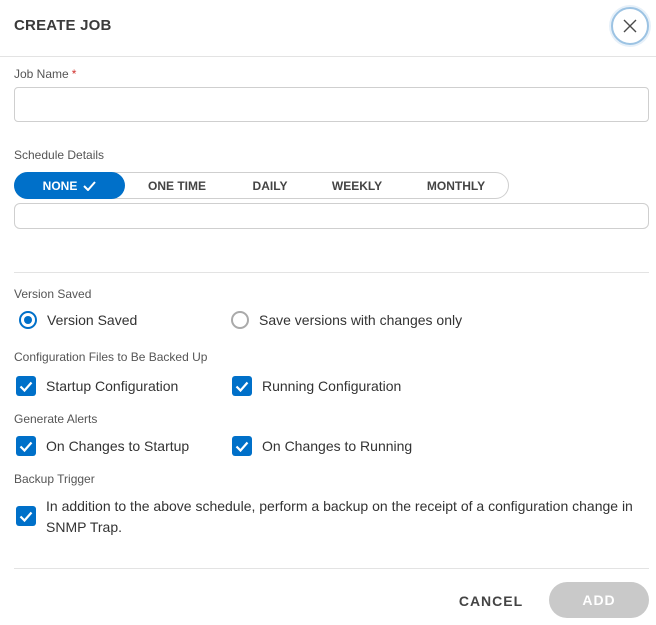 The width and height of the screenshot is (656, 625). Describe the element at coordinates (328, 28) in the screenshot. I see `dialog-header: CREATE JOB` at that location.